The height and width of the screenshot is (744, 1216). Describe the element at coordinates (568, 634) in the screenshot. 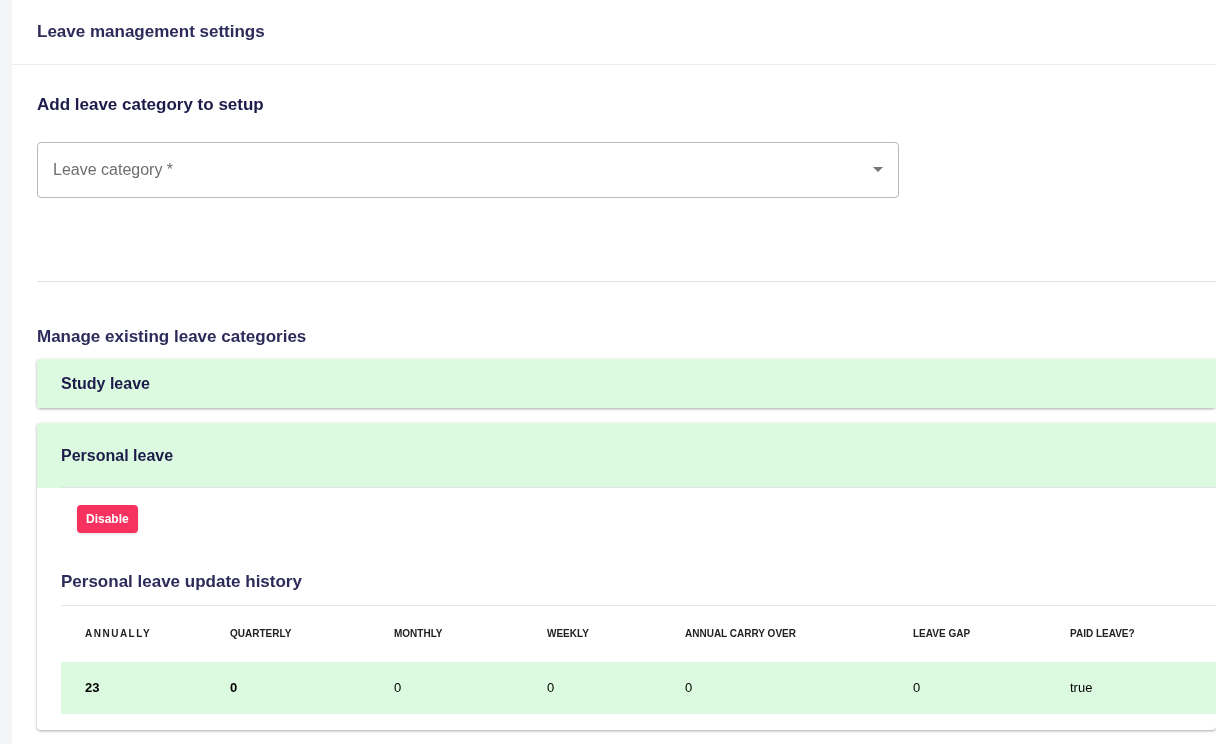

I see `column-header: WEEKLY` at that location.